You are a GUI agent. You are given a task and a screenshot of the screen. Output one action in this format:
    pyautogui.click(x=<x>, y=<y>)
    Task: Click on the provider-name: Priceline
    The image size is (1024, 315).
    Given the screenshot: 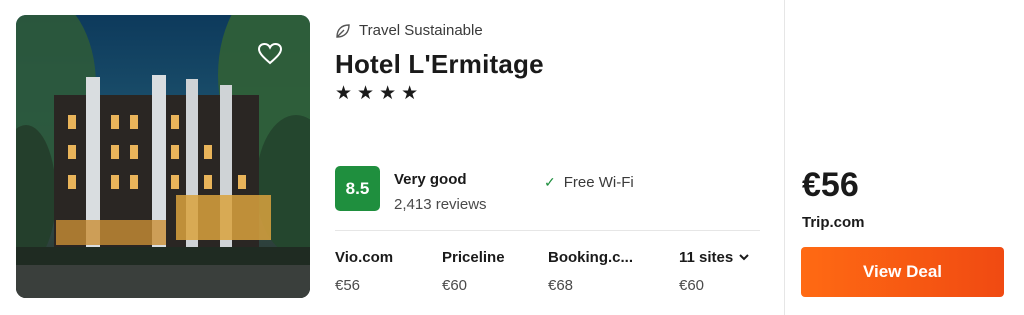 What is the action you would take?
    pyautogui.click(x=473, y=257)
    